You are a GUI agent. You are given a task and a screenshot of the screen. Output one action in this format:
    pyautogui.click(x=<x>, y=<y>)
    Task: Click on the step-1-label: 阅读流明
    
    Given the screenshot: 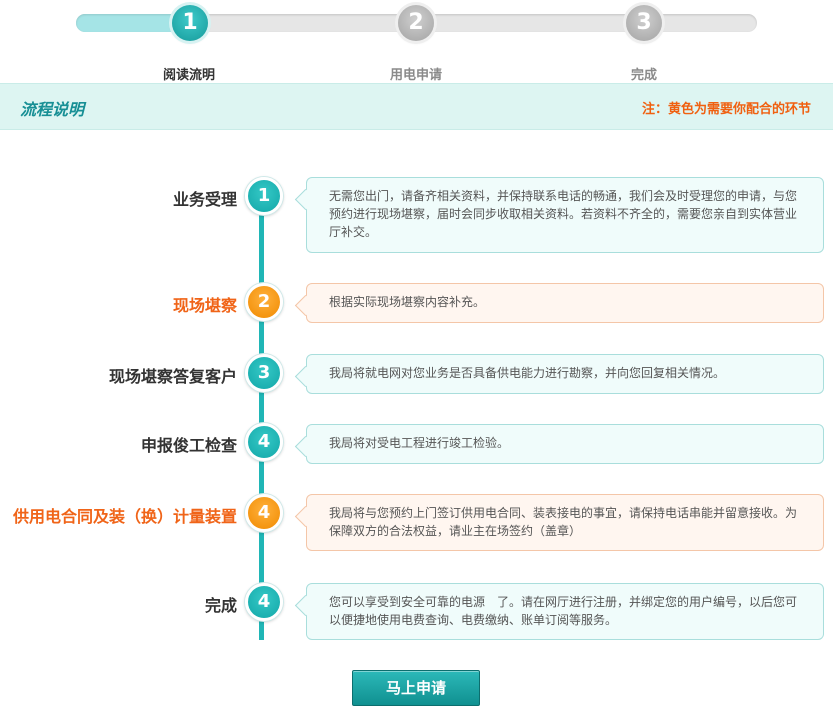 What is the action you would take?
    pyautogui.click(x=188, y=75)
    